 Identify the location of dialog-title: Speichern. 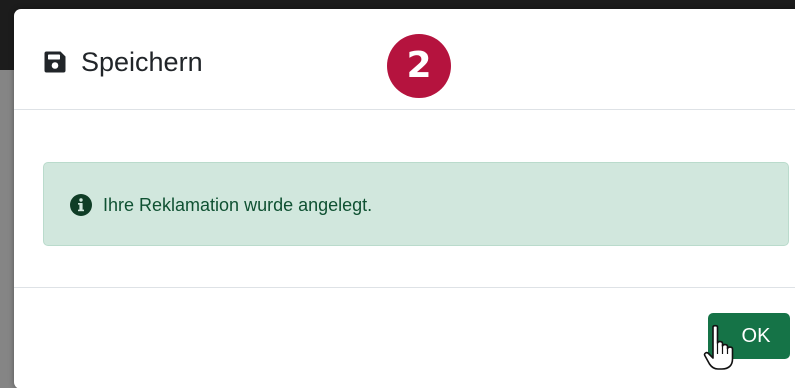
(142, 62).